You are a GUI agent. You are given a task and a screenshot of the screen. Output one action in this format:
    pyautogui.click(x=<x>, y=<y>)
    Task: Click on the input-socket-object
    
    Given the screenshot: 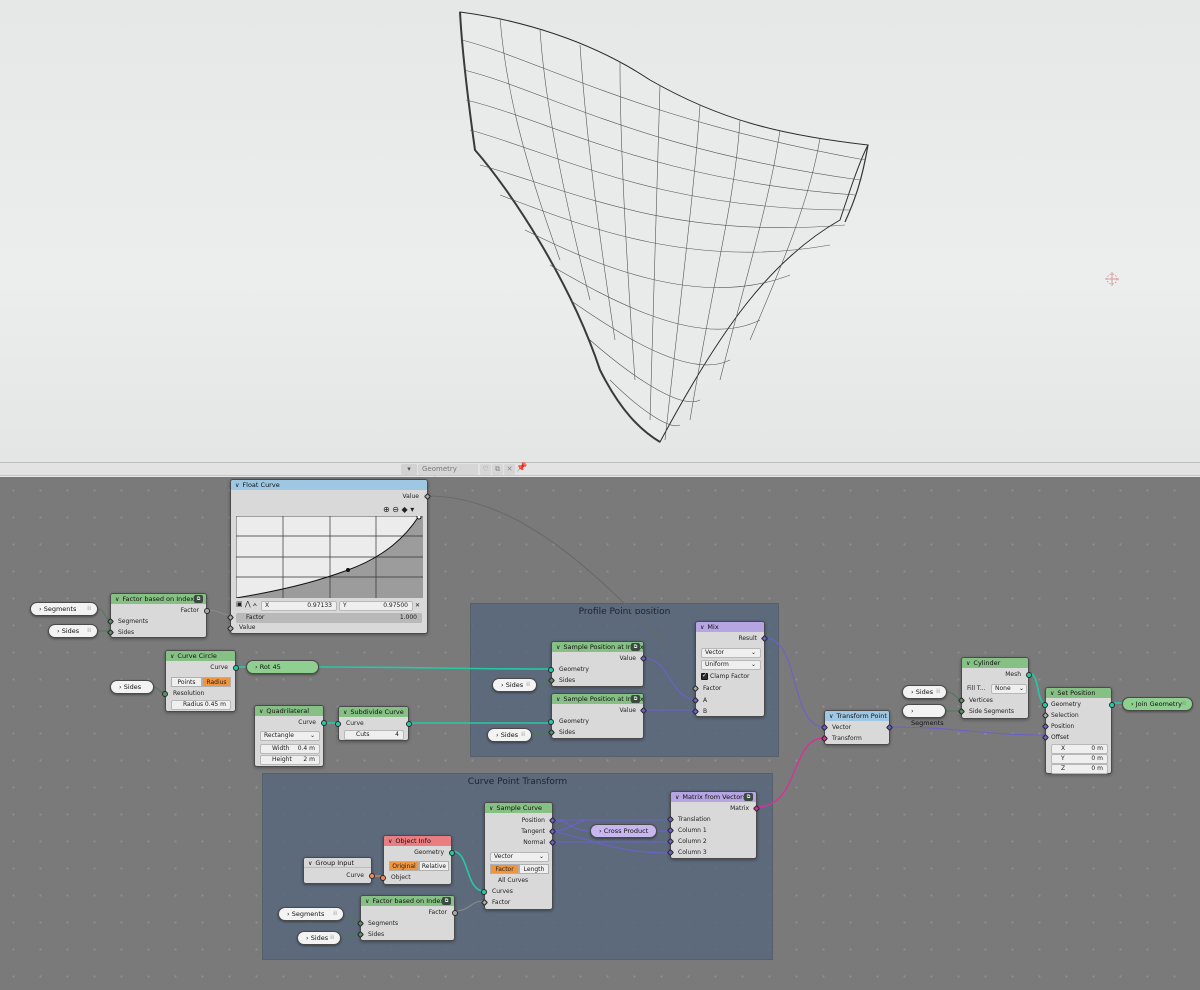 What is the action you would take?
    pyautogui.click(x=383, y=878)
    